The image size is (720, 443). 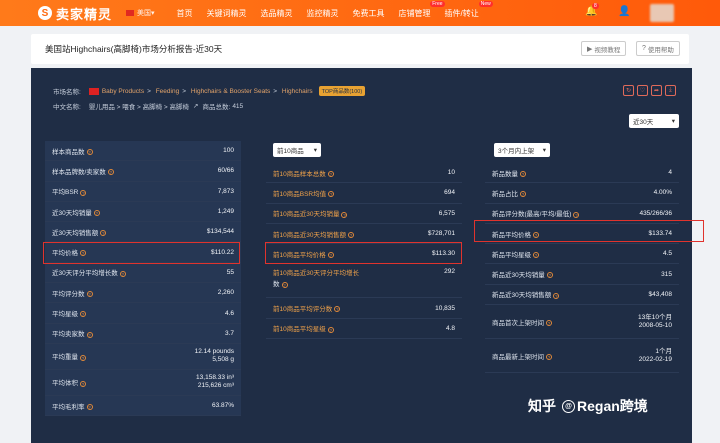 What do you see at coordinates (290, 151) in the screenshot?
I see `top-n-select-value: 前10商品` at bounding box center [290, 151].